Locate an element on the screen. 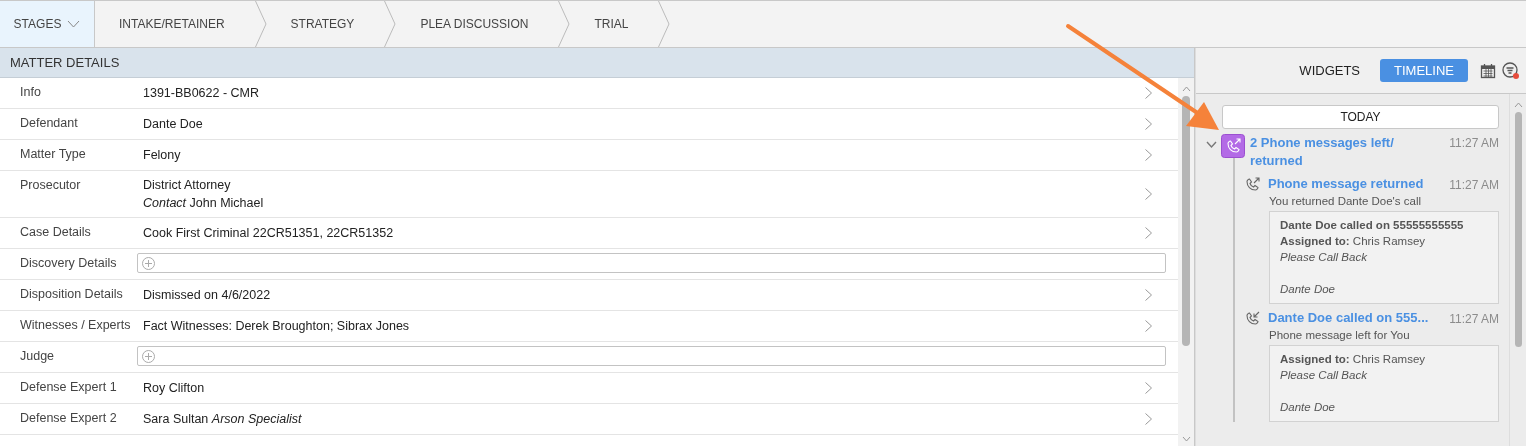  incoming-call-icon is located at coordinates (1253, 319).